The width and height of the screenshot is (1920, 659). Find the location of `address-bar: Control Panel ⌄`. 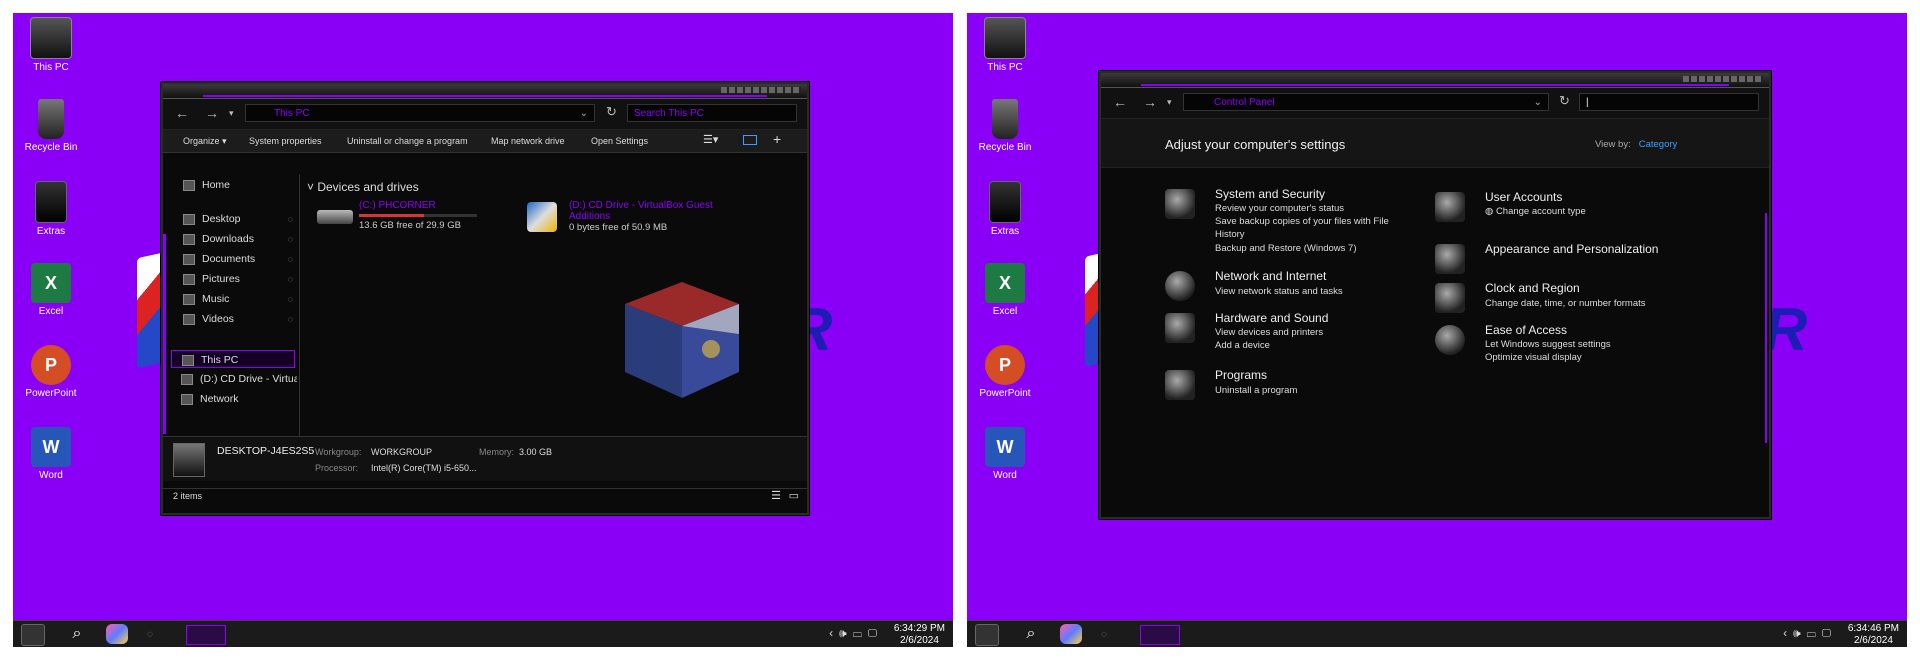

address-bar: Control Panel ⌄ is located at coordinates (1366, 102).